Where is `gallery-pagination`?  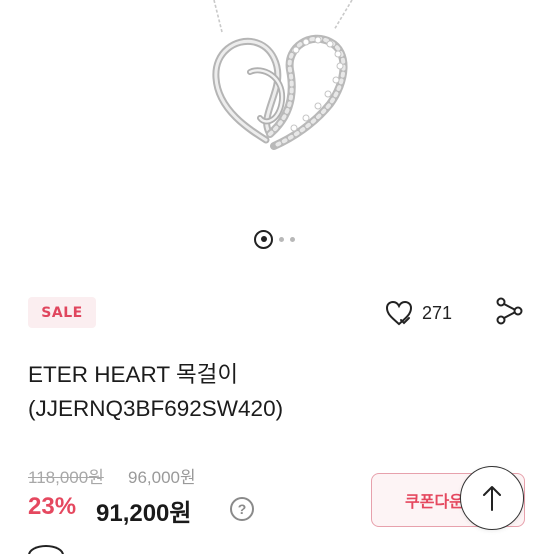 gallery-pagination is located at coordinates (274, 239).